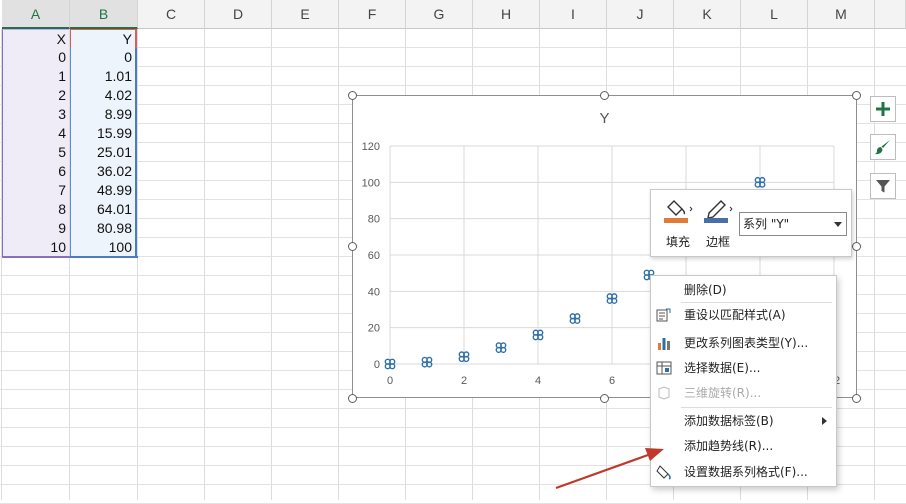 The width and height of the screenshot is (906, 504). Describe the element at coordinates (838, 224) in the screenshot. I see `chevron-down-icon` at that location.